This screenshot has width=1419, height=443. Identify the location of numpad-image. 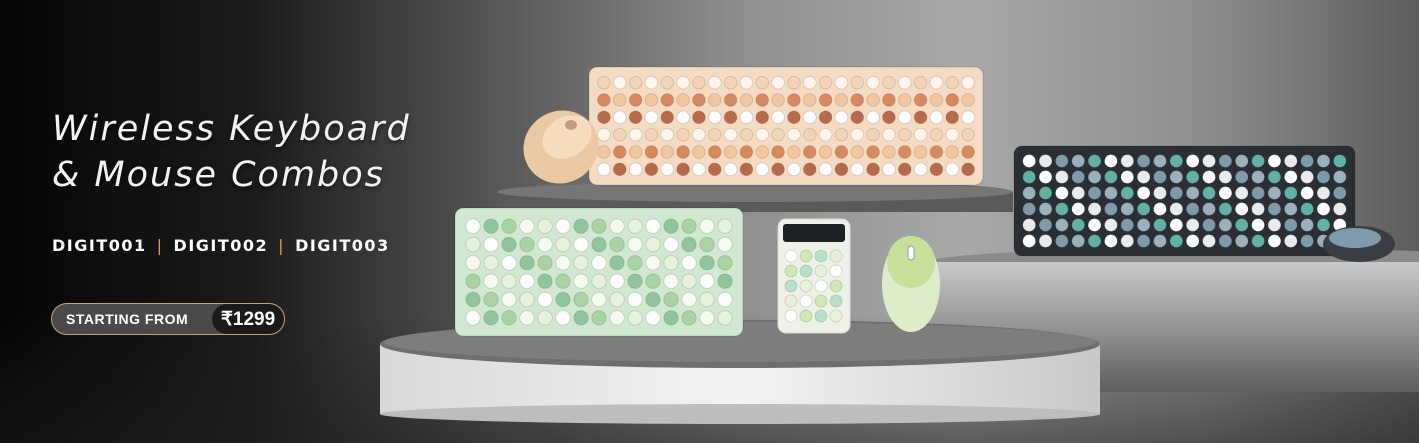
(814, 276).